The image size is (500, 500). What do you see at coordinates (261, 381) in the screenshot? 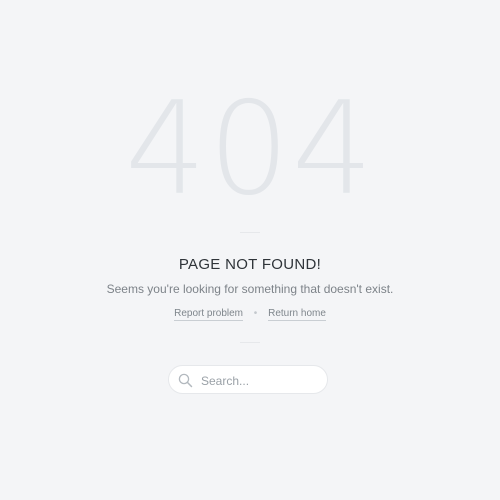
I see `search-input` at bounding box center [261, 381].